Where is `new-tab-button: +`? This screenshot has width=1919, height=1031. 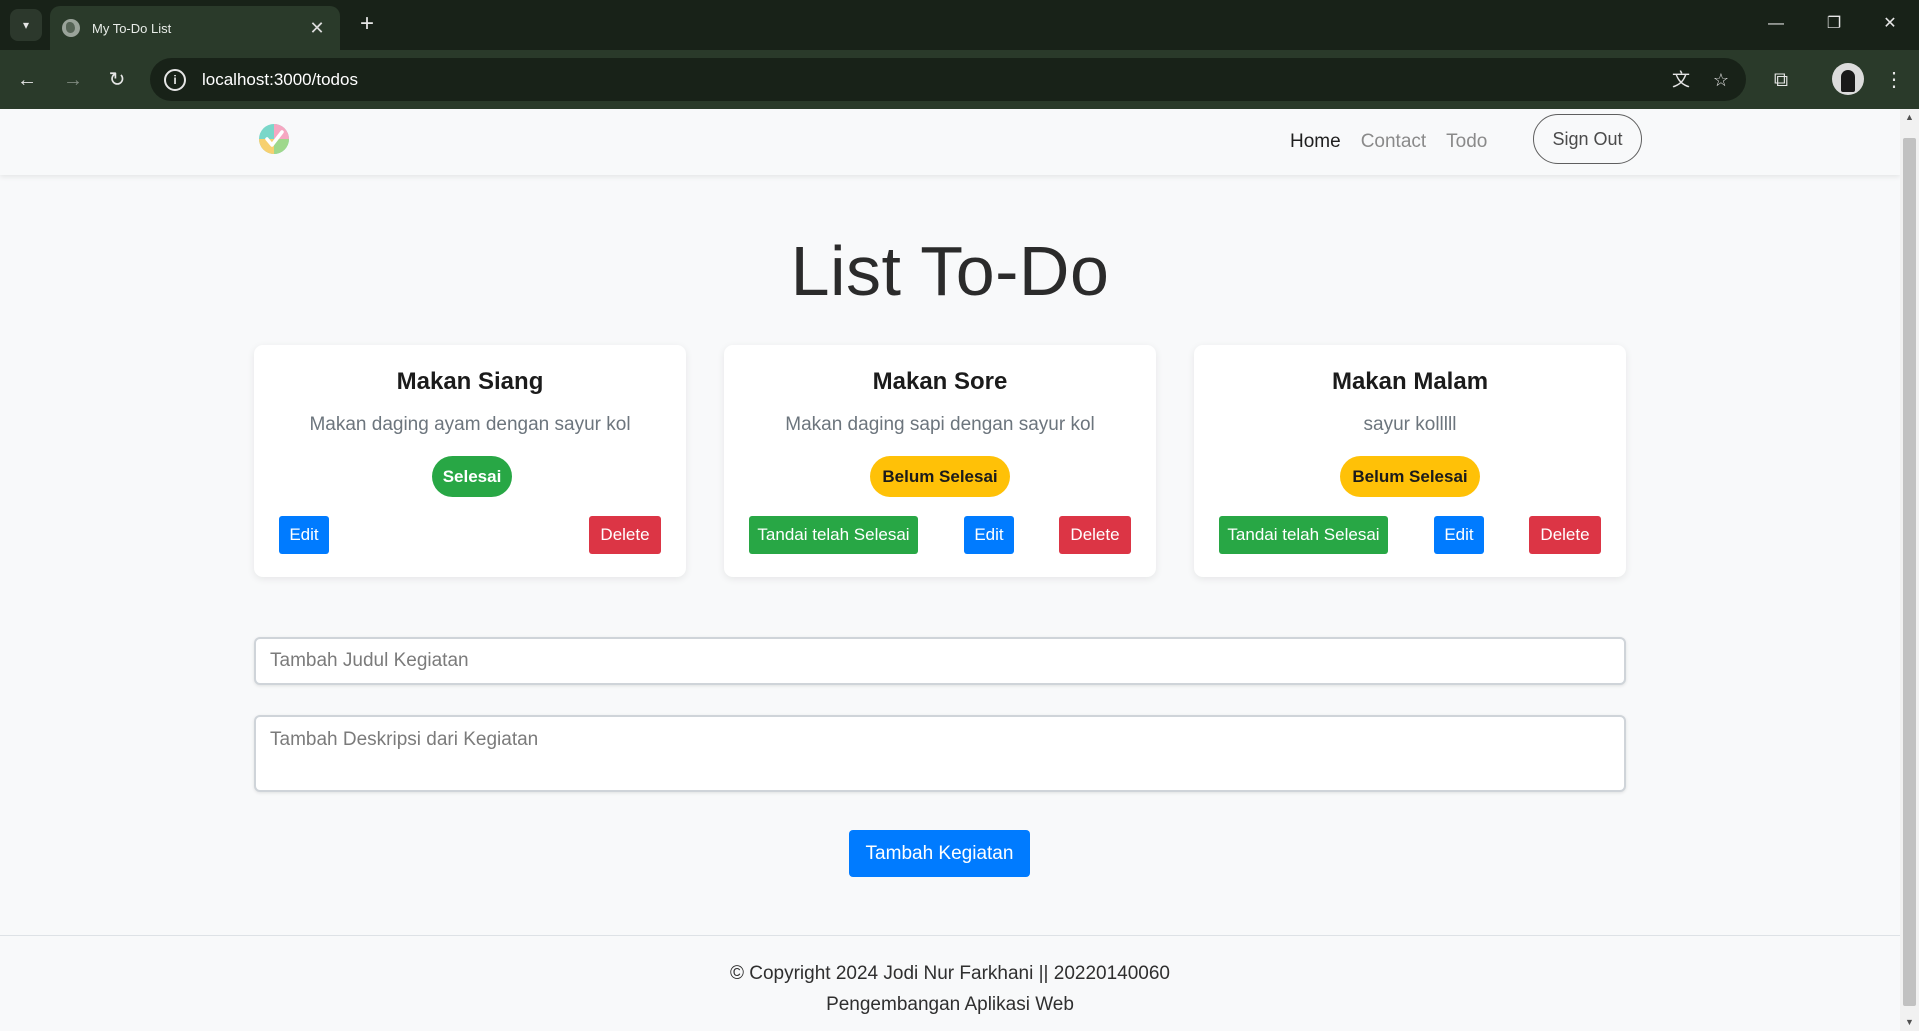
new-tab-button: + is located at coordinates (367, 25).